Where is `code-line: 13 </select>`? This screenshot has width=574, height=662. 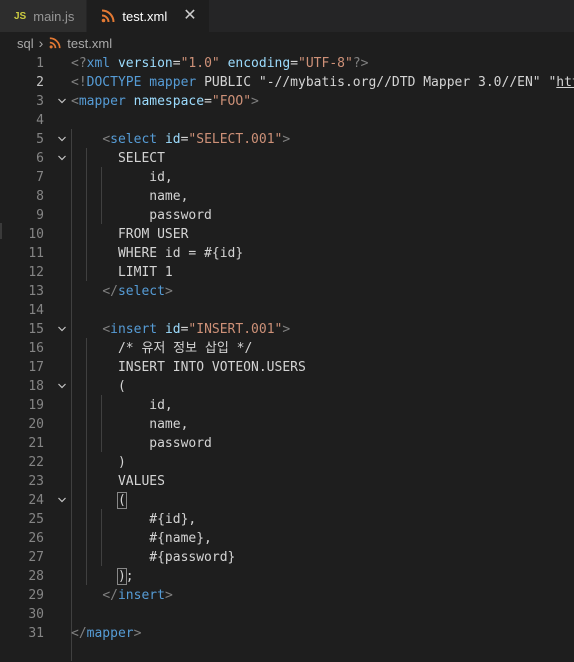 code-line: 13 </select> is located at coordinates (287, 291).